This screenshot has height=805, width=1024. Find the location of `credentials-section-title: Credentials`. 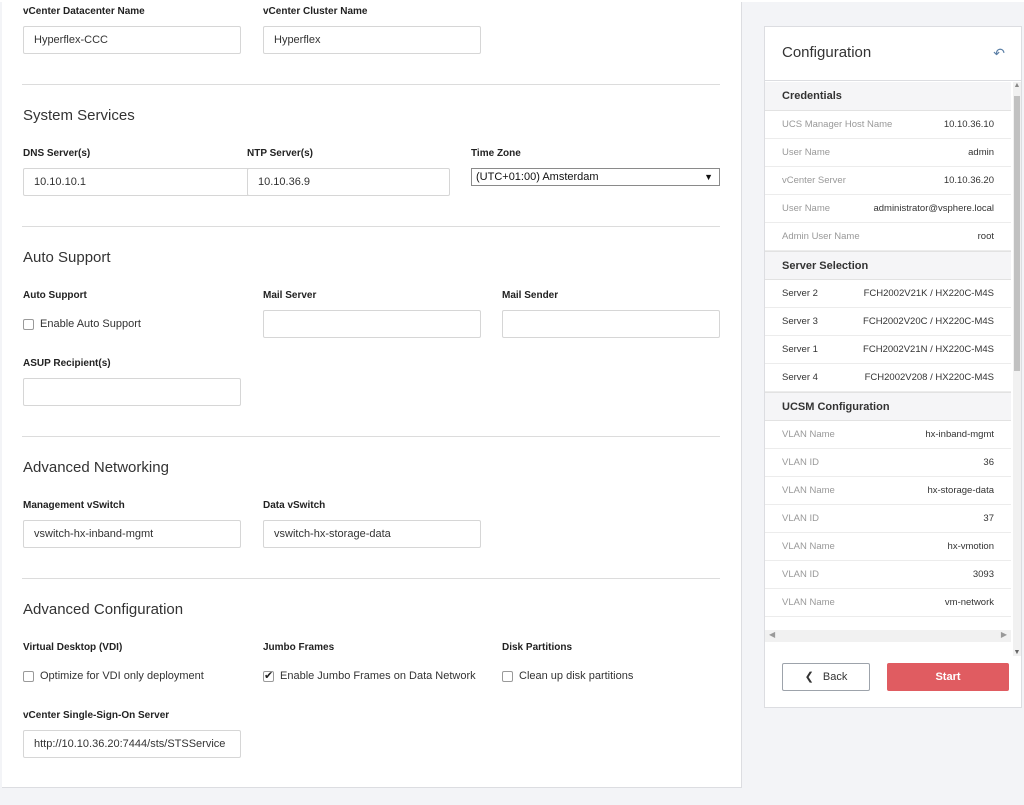

credentials-section-title: Credentials is located at coordinates (888, 96).